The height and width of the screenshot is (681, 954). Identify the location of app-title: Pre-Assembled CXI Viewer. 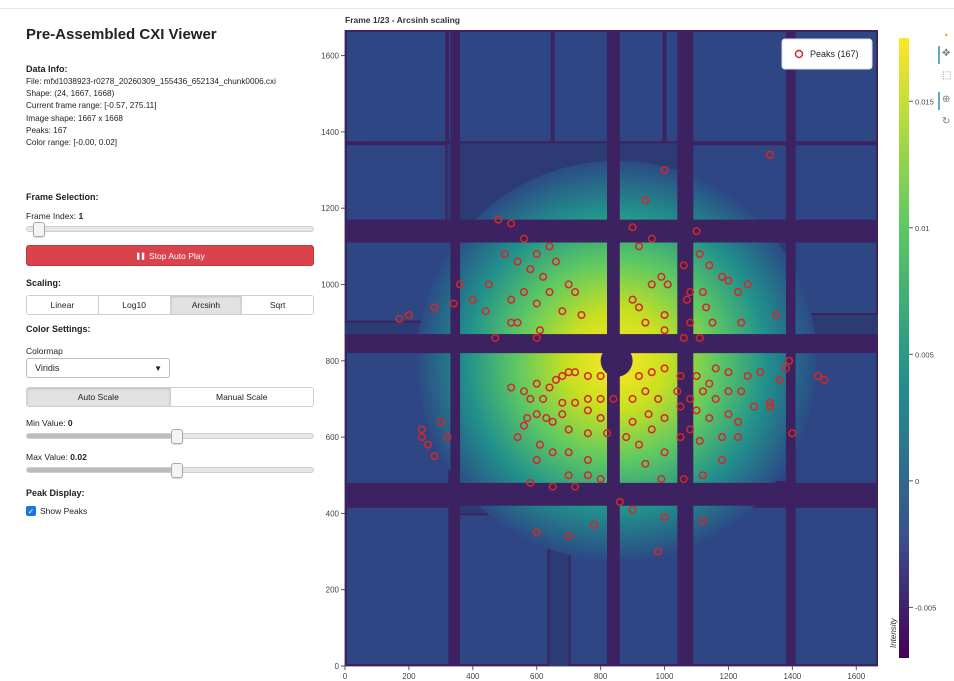
(121, 34).